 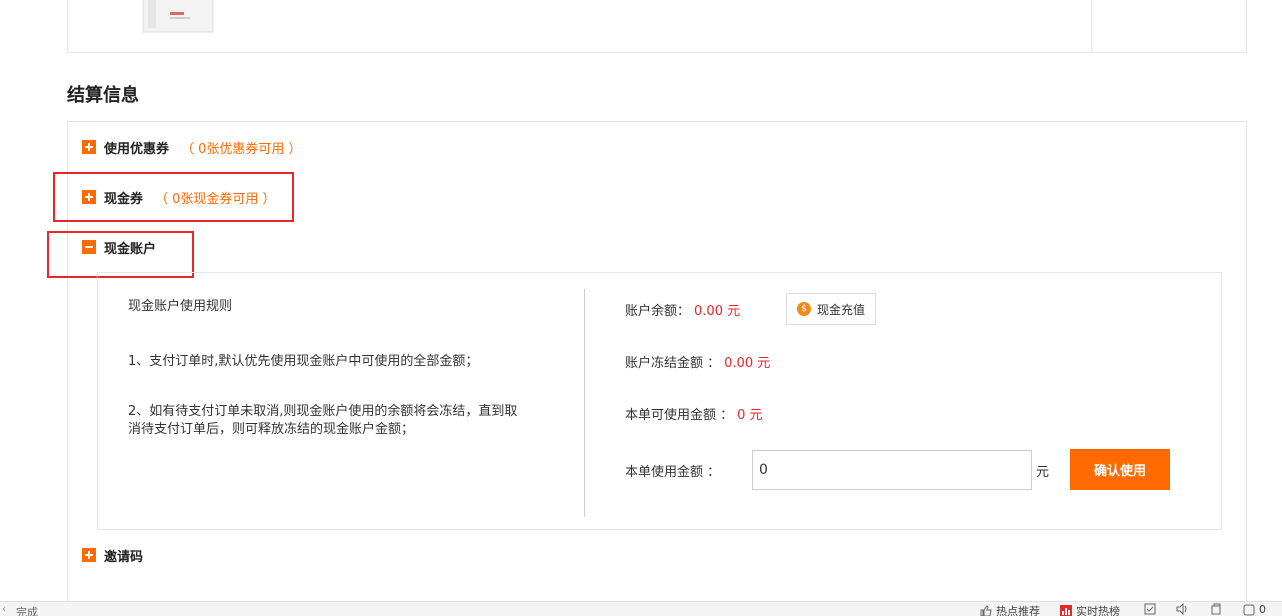 What do you see at coordinates (179, 17) in the screenshot?
I see `product-image` at bounding box center [179, 17].